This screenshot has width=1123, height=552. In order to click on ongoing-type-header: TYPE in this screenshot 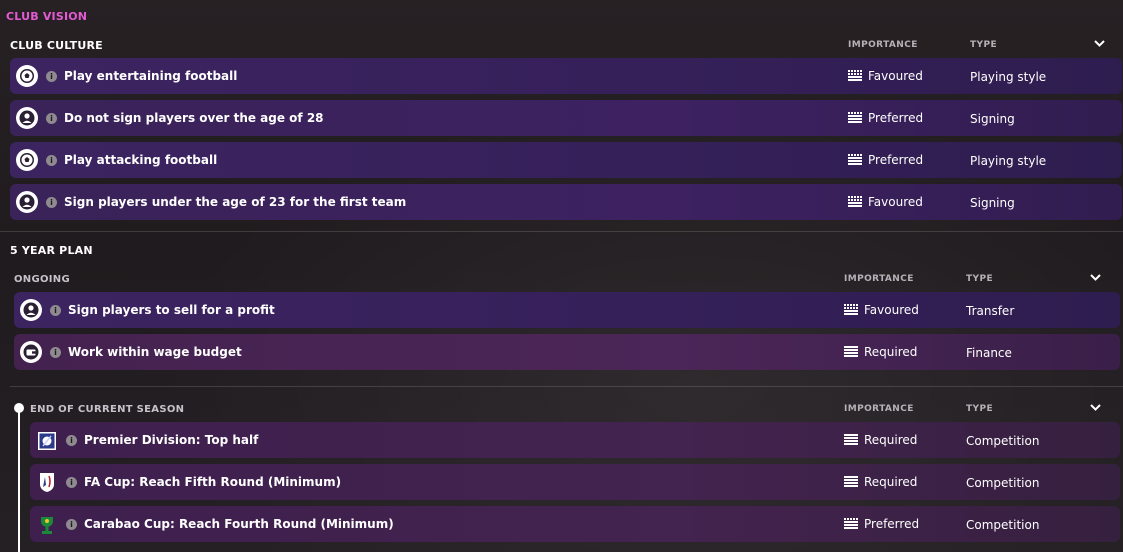, I will do `click(979, 279)`.